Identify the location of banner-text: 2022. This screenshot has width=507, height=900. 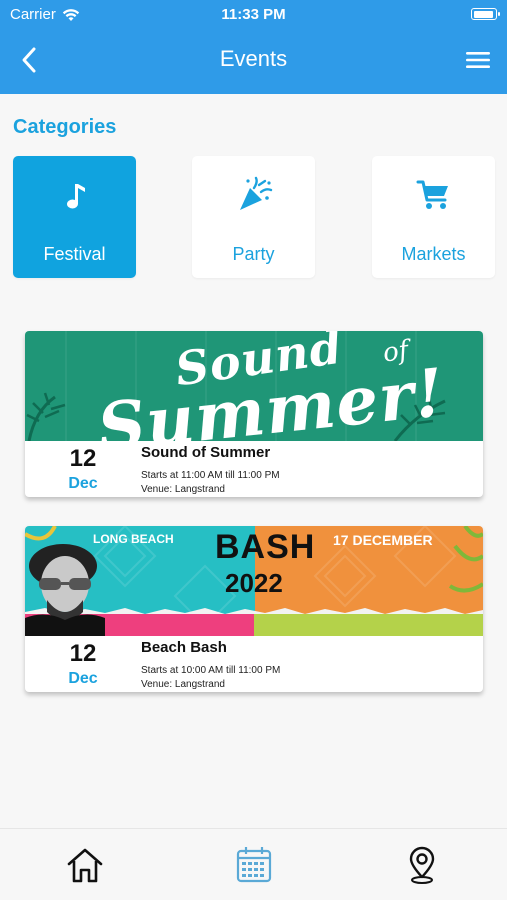
(254, 583).